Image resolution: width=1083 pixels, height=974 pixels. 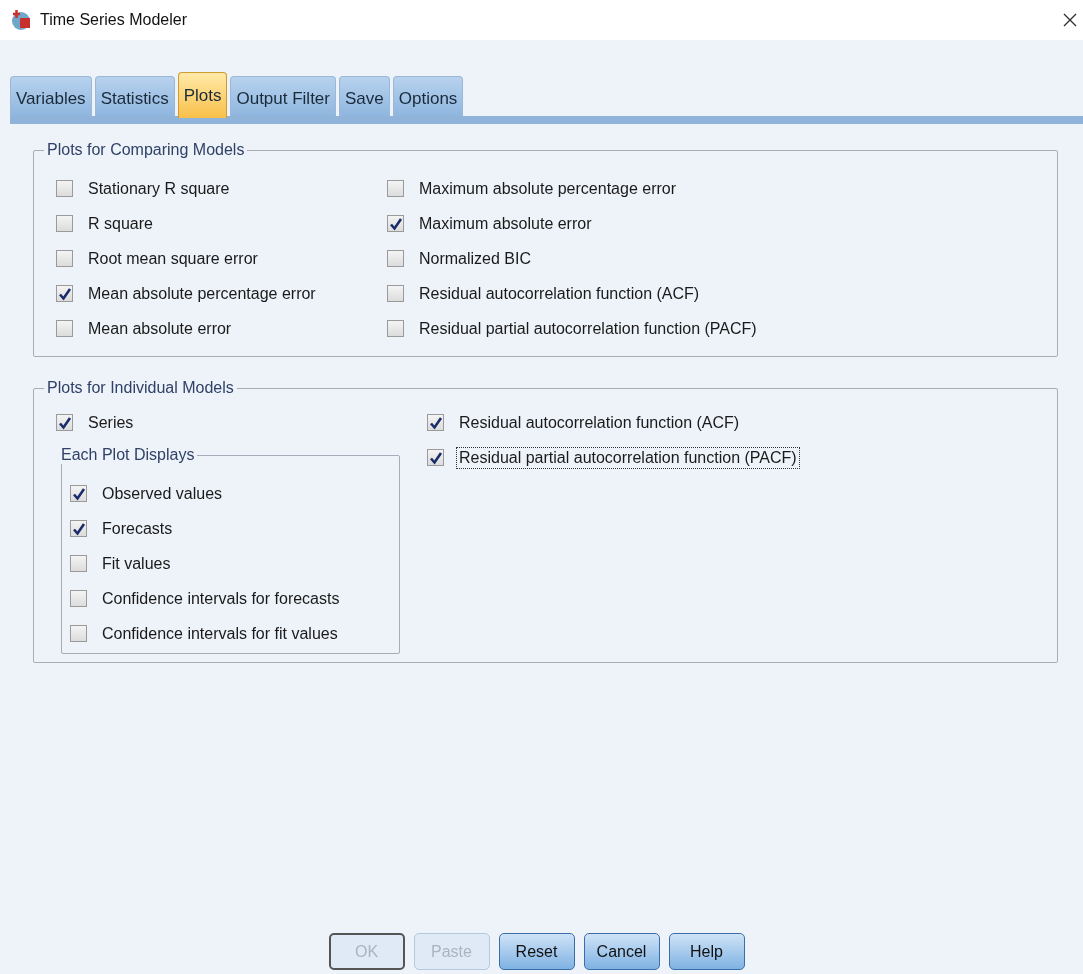 I want to click on close-icon, so click(x=1070, y=20).